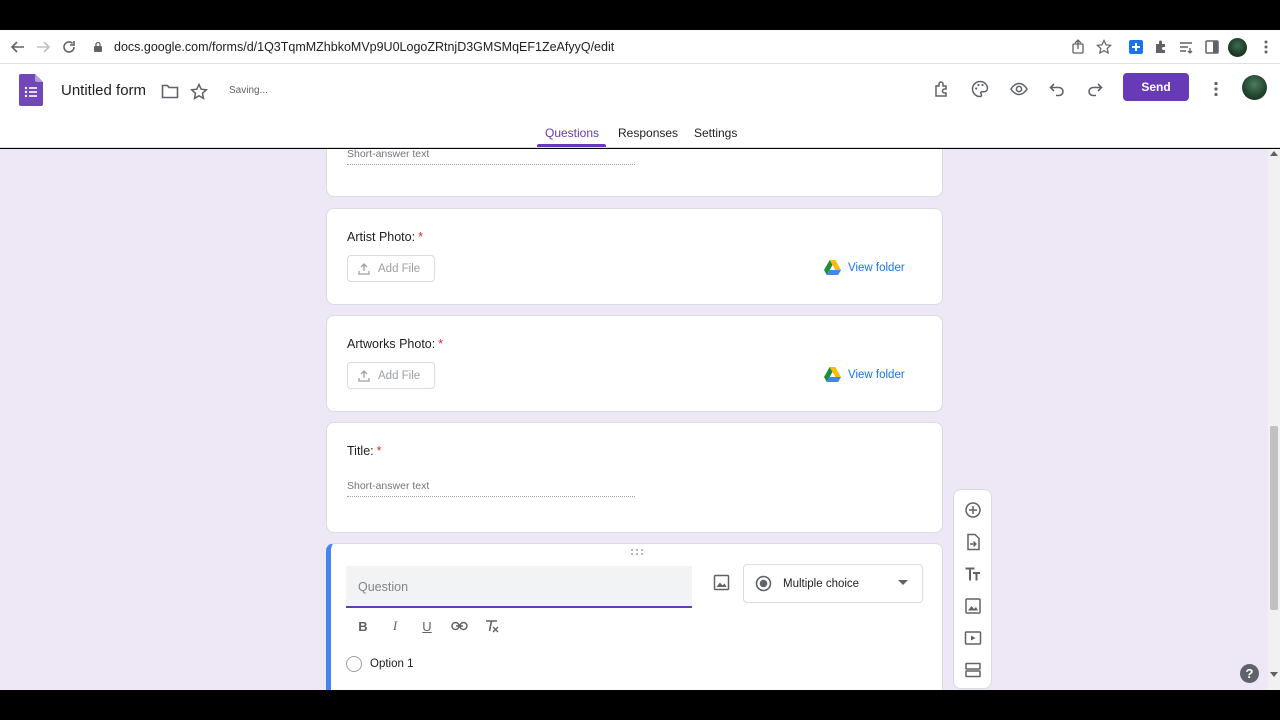  What do you see at coordinates (199, 91) in the screenshot?
I see `star-icon` at bounding box center [199, 91].